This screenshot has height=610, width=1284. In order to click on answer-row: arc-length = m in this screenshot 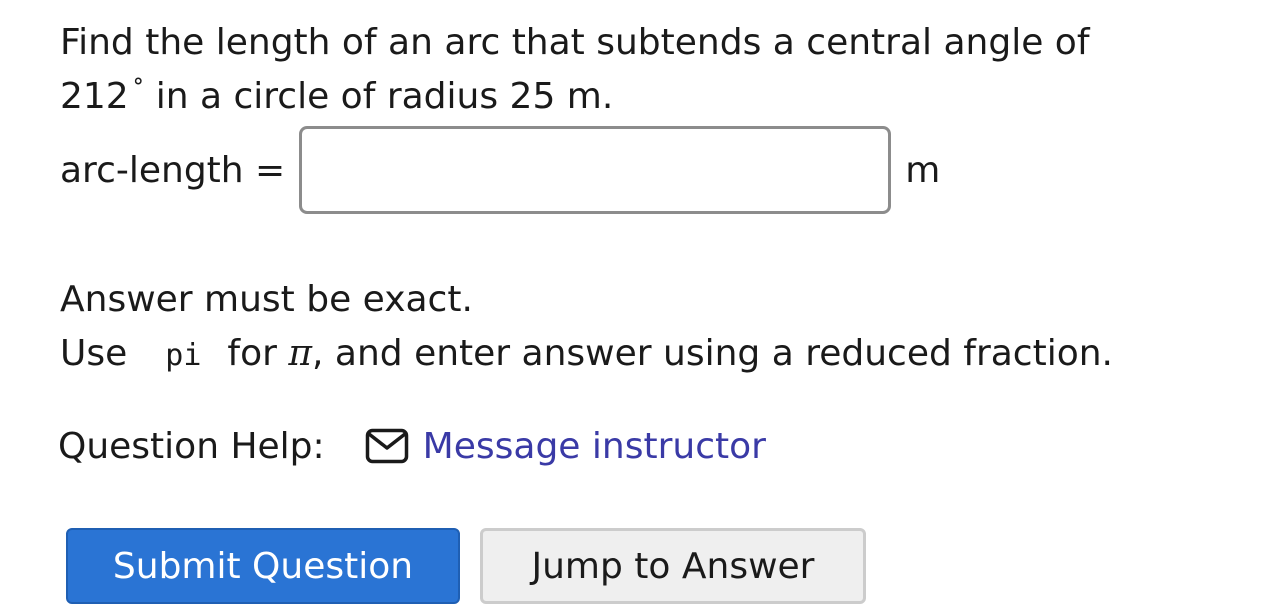, I will do `click(500, 170)`.